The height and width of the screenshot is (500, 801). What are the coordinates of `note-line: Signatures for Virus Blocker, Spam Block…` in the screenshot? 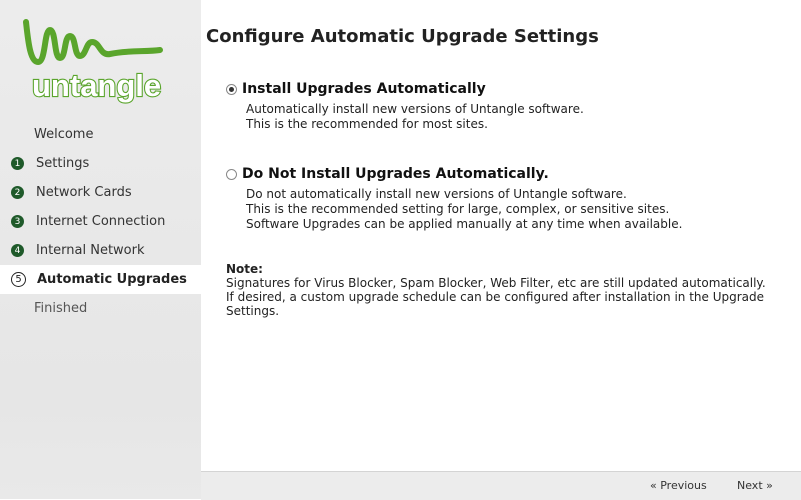 It's located at (496, 283).